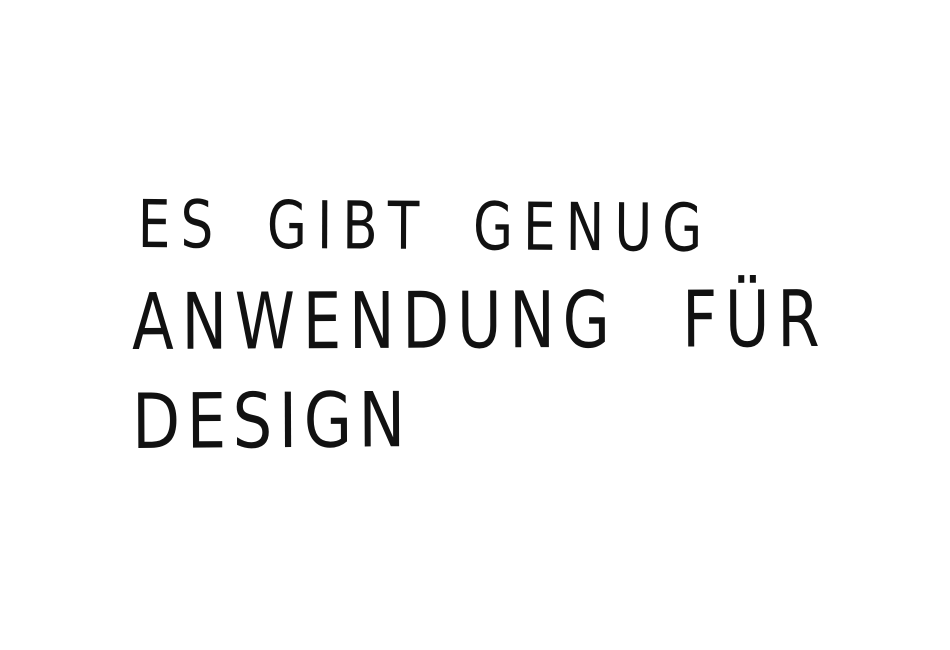 The height and width of the screenshot is (650, 950). Describe the element at coordinates (425, 226) in the screenshot. I see `note-line-1: ES GIBT GENUG` at that location.